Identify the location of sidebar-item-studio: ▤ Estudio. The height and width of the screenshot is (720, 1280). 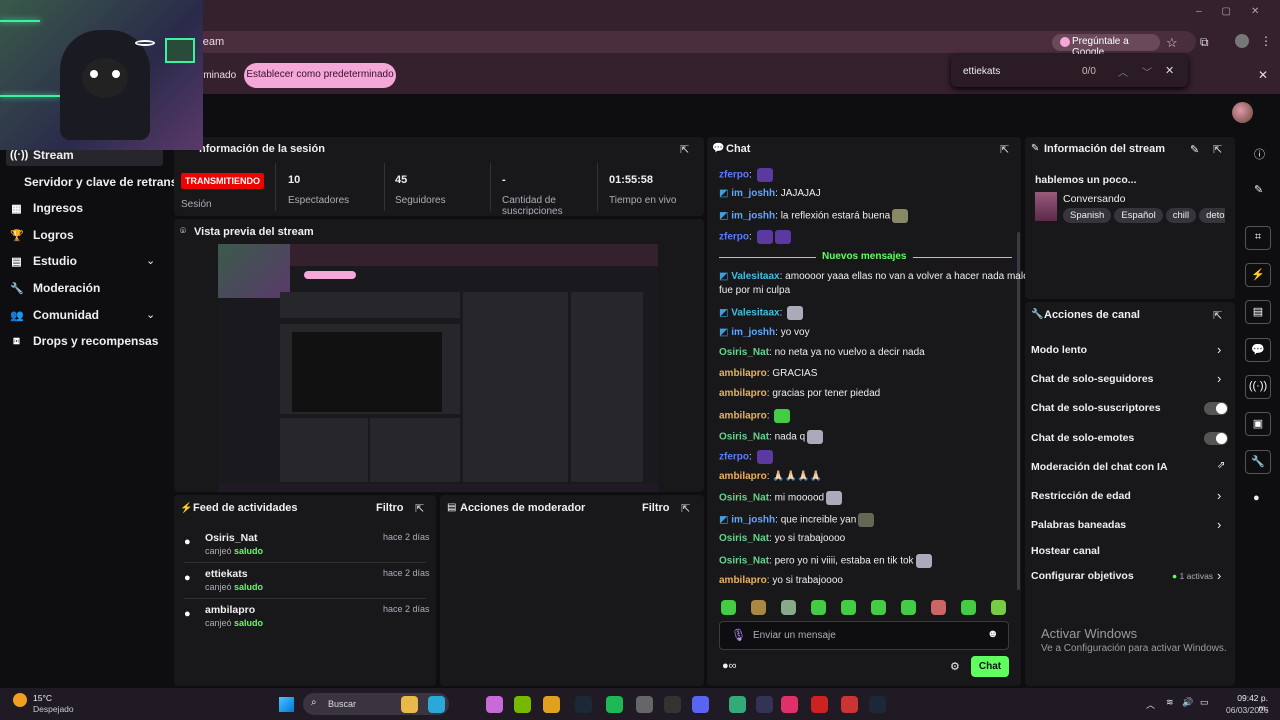
(43, 261).